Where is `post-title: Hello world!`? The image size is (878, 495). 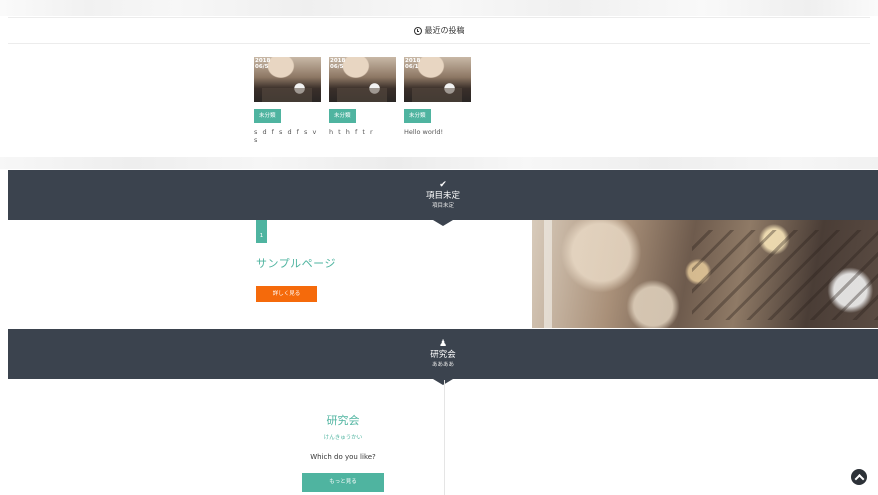
post-title: Hello world! is located at coordinates (437, 132).